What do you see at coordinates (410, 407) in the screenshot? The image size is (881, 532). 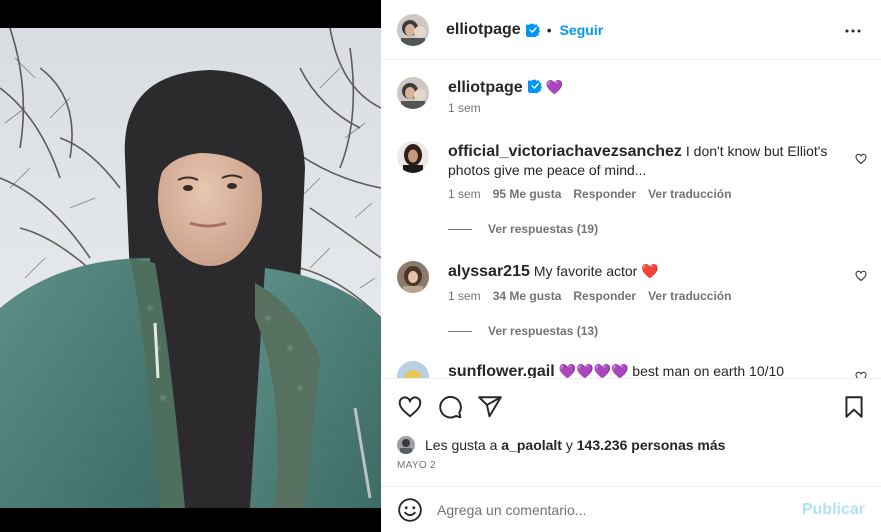 I see `heart-icon` at bounding box center [410, 407].